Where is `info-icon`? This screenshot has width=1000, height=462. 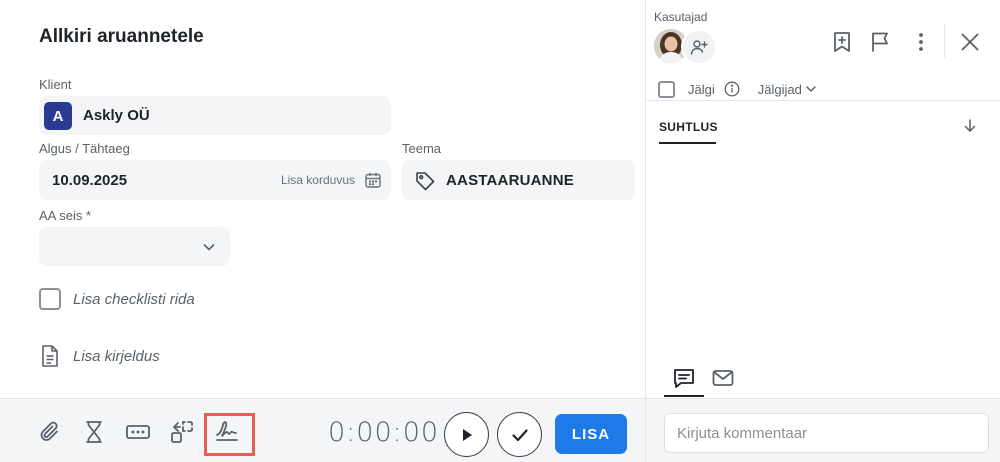
info-icon is located at coordinates (732, 89).